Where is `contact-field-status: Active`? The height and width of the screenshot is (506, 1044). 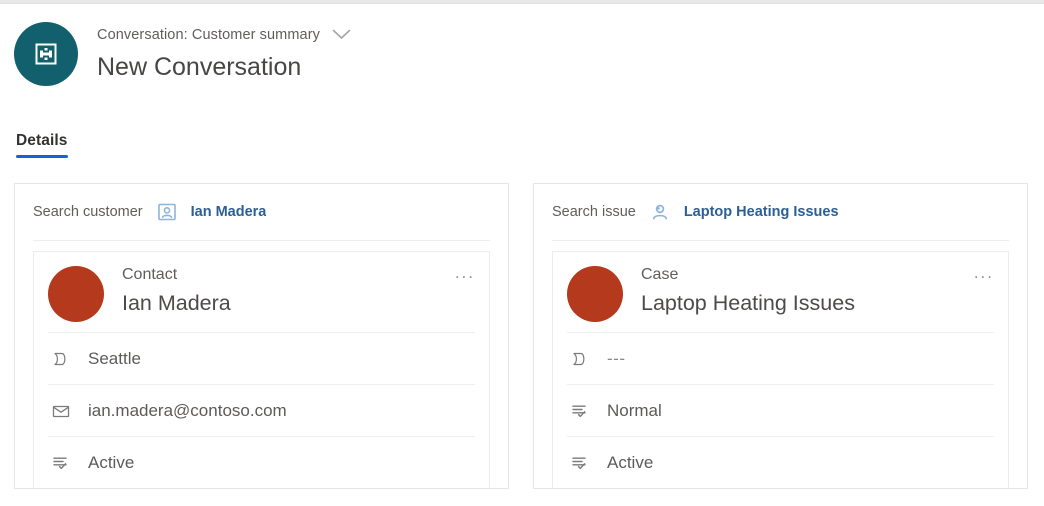 contact-field-status: Active is located at coordinates (261, 462).